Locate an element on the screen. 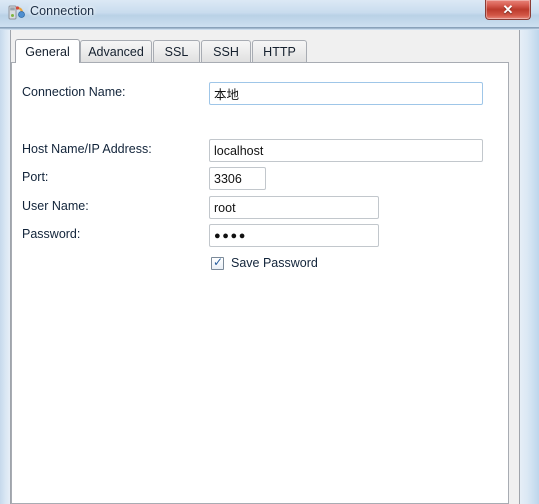 The image size is (539, 504). password-masked-value: ●●●● is located at coordinates (230, 235).